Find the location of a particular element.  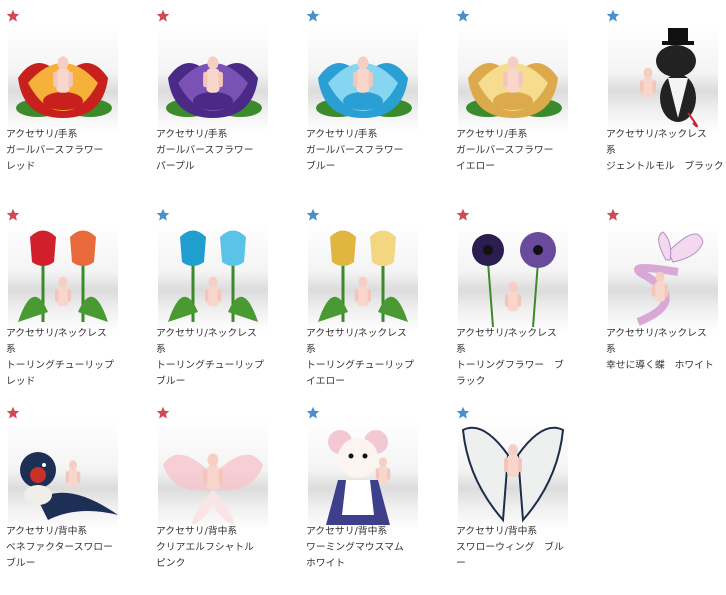

item-card: アクセサリ/背中系 クリアエルフシャトル ピンク is located at coordinates (226, 500).